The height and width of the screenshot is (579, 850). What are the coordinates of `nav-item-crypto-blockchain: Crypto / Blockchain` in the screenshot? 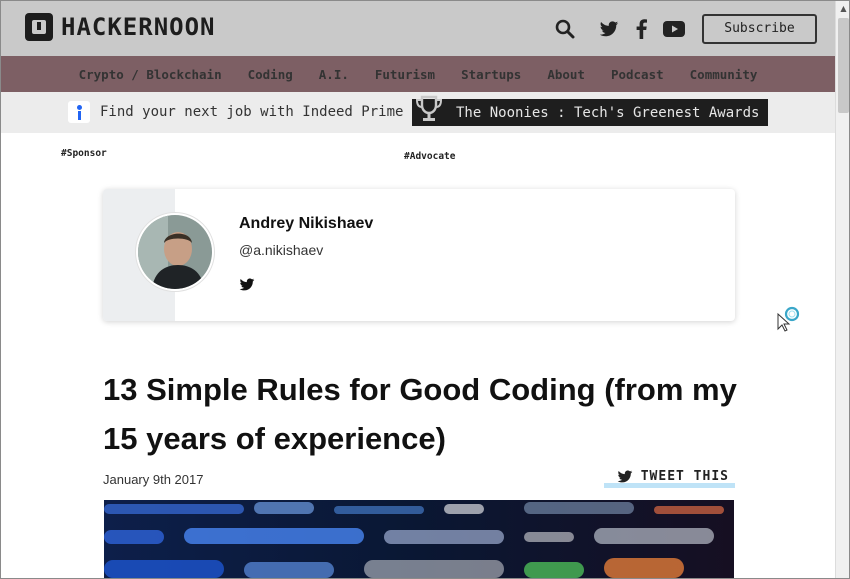 It's located at (150, 74).